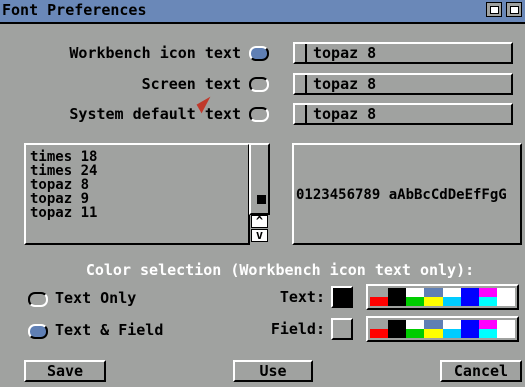  I want to click on workbench-icon-text-value: topaz 8, so click(340, 53).